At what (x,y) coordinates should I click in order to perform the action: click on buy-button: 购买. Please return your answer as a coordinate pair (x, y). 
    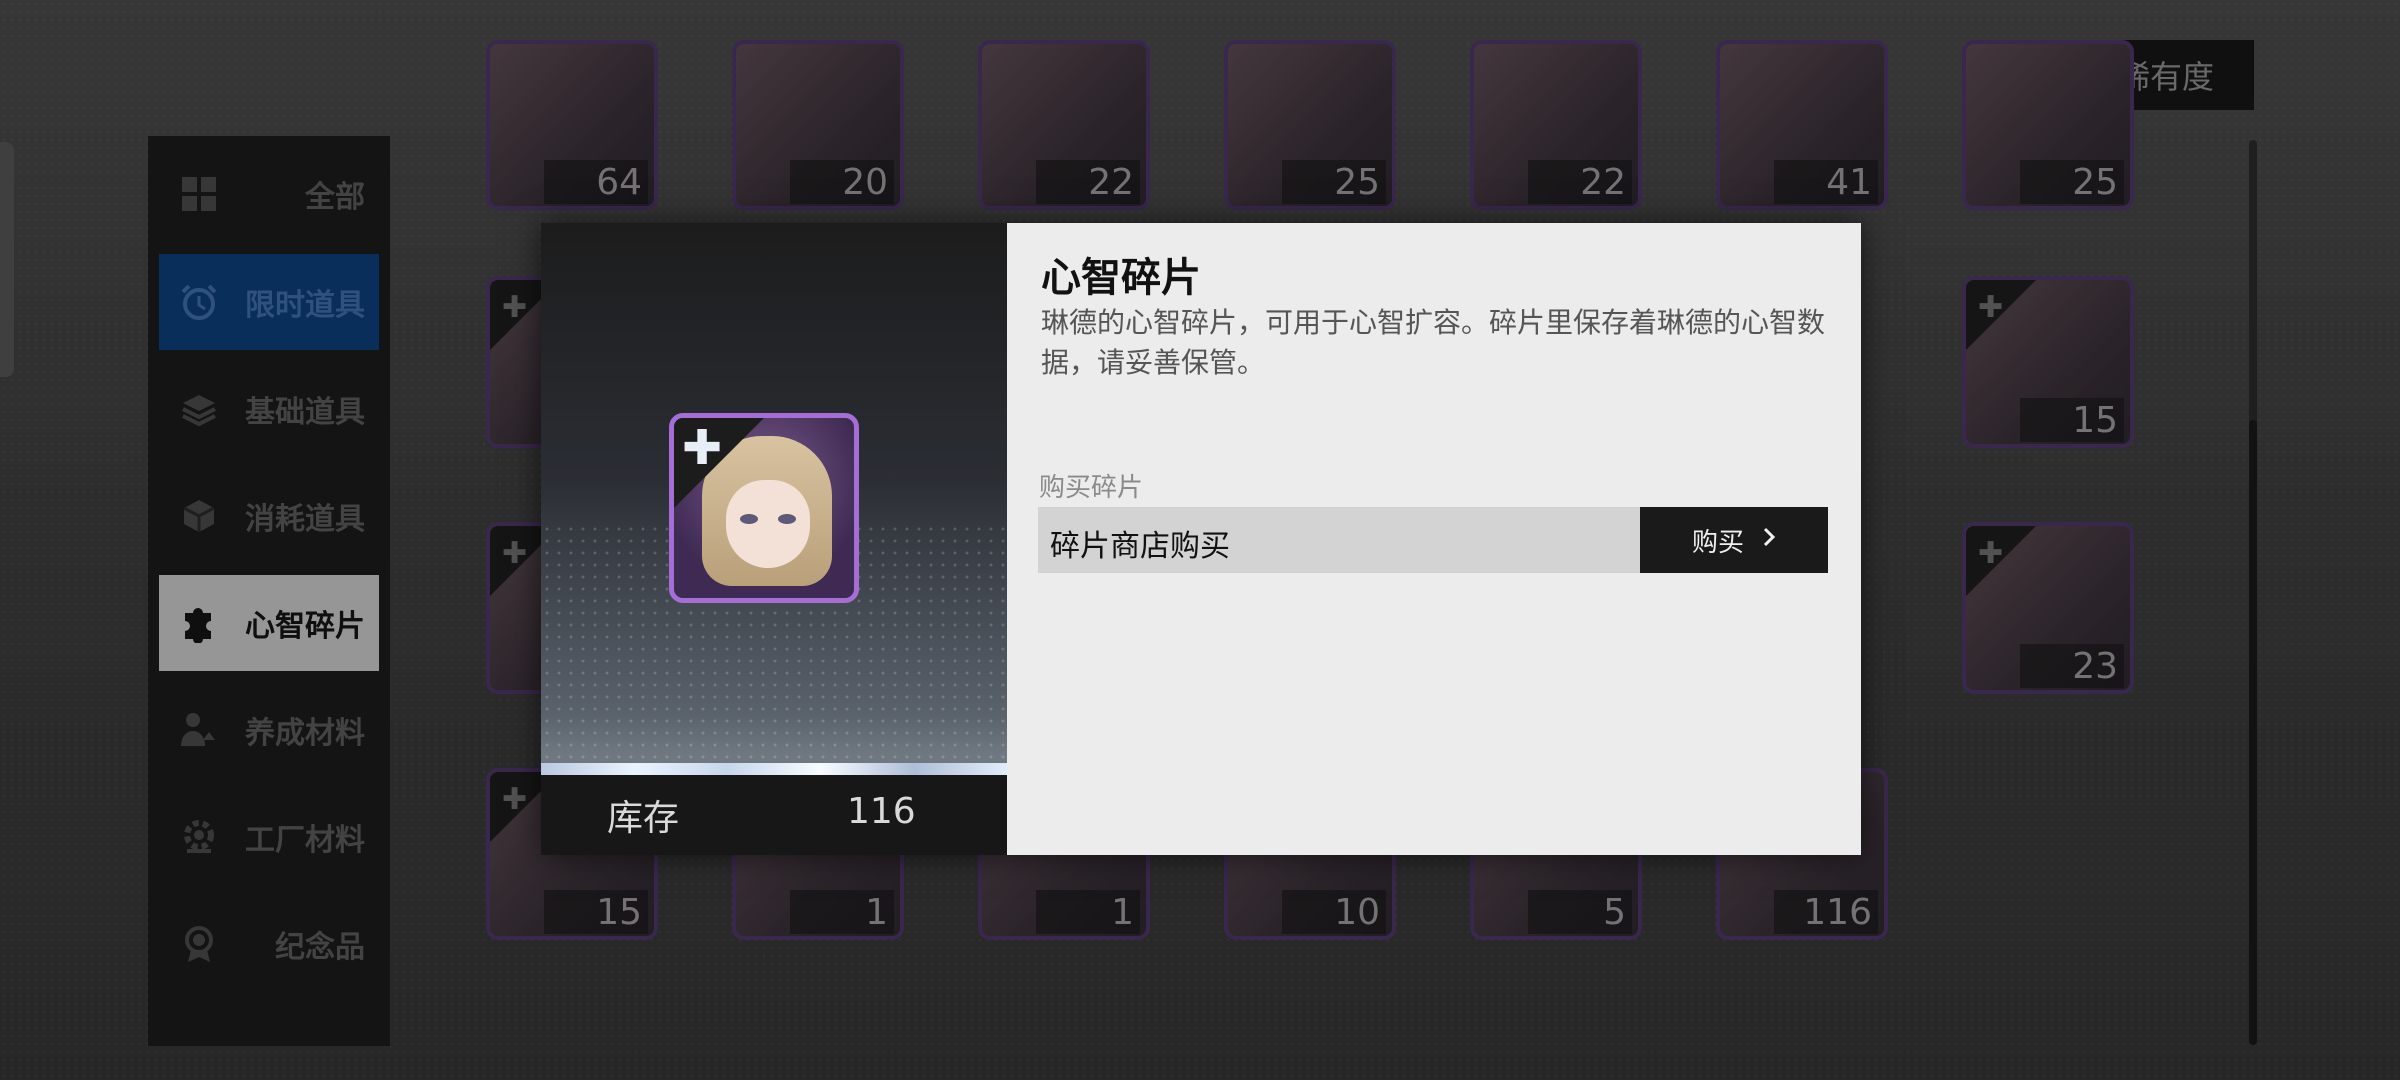
    Looking at the image, I should click on (1734, 540).